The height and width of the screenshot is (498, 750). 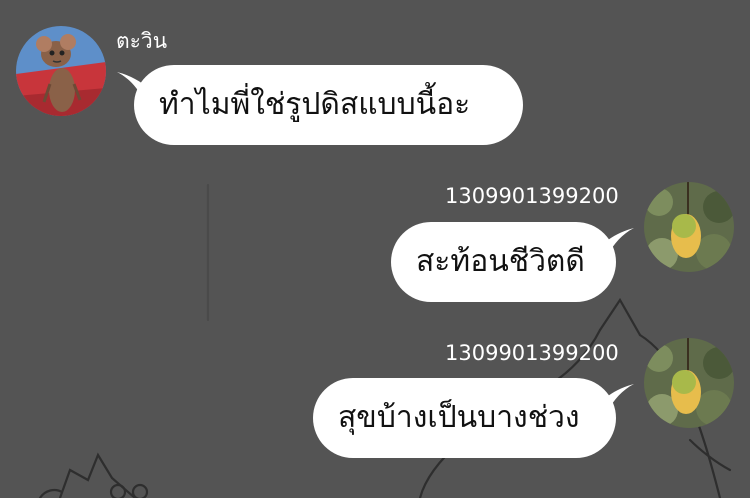 I want to click on message-bubble: สุขบ้างเป็นบางช่วง, so click(x=464, y=418).